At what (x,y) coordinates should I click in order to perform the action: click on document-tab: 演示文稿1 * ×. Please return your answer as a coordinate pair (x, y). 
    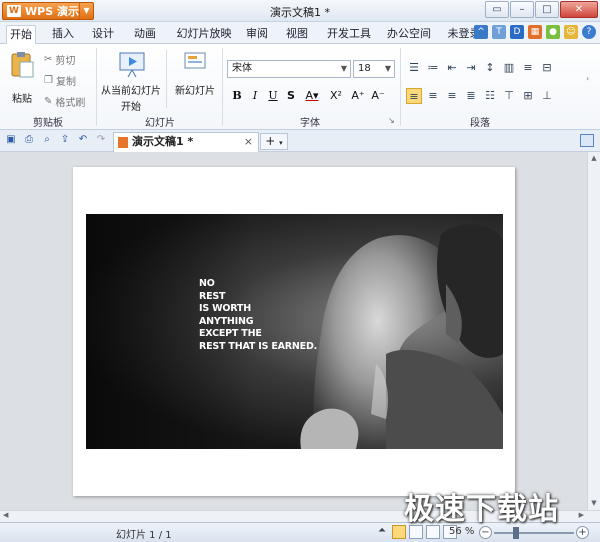
    Looking at the image, I should click on (186, 142).